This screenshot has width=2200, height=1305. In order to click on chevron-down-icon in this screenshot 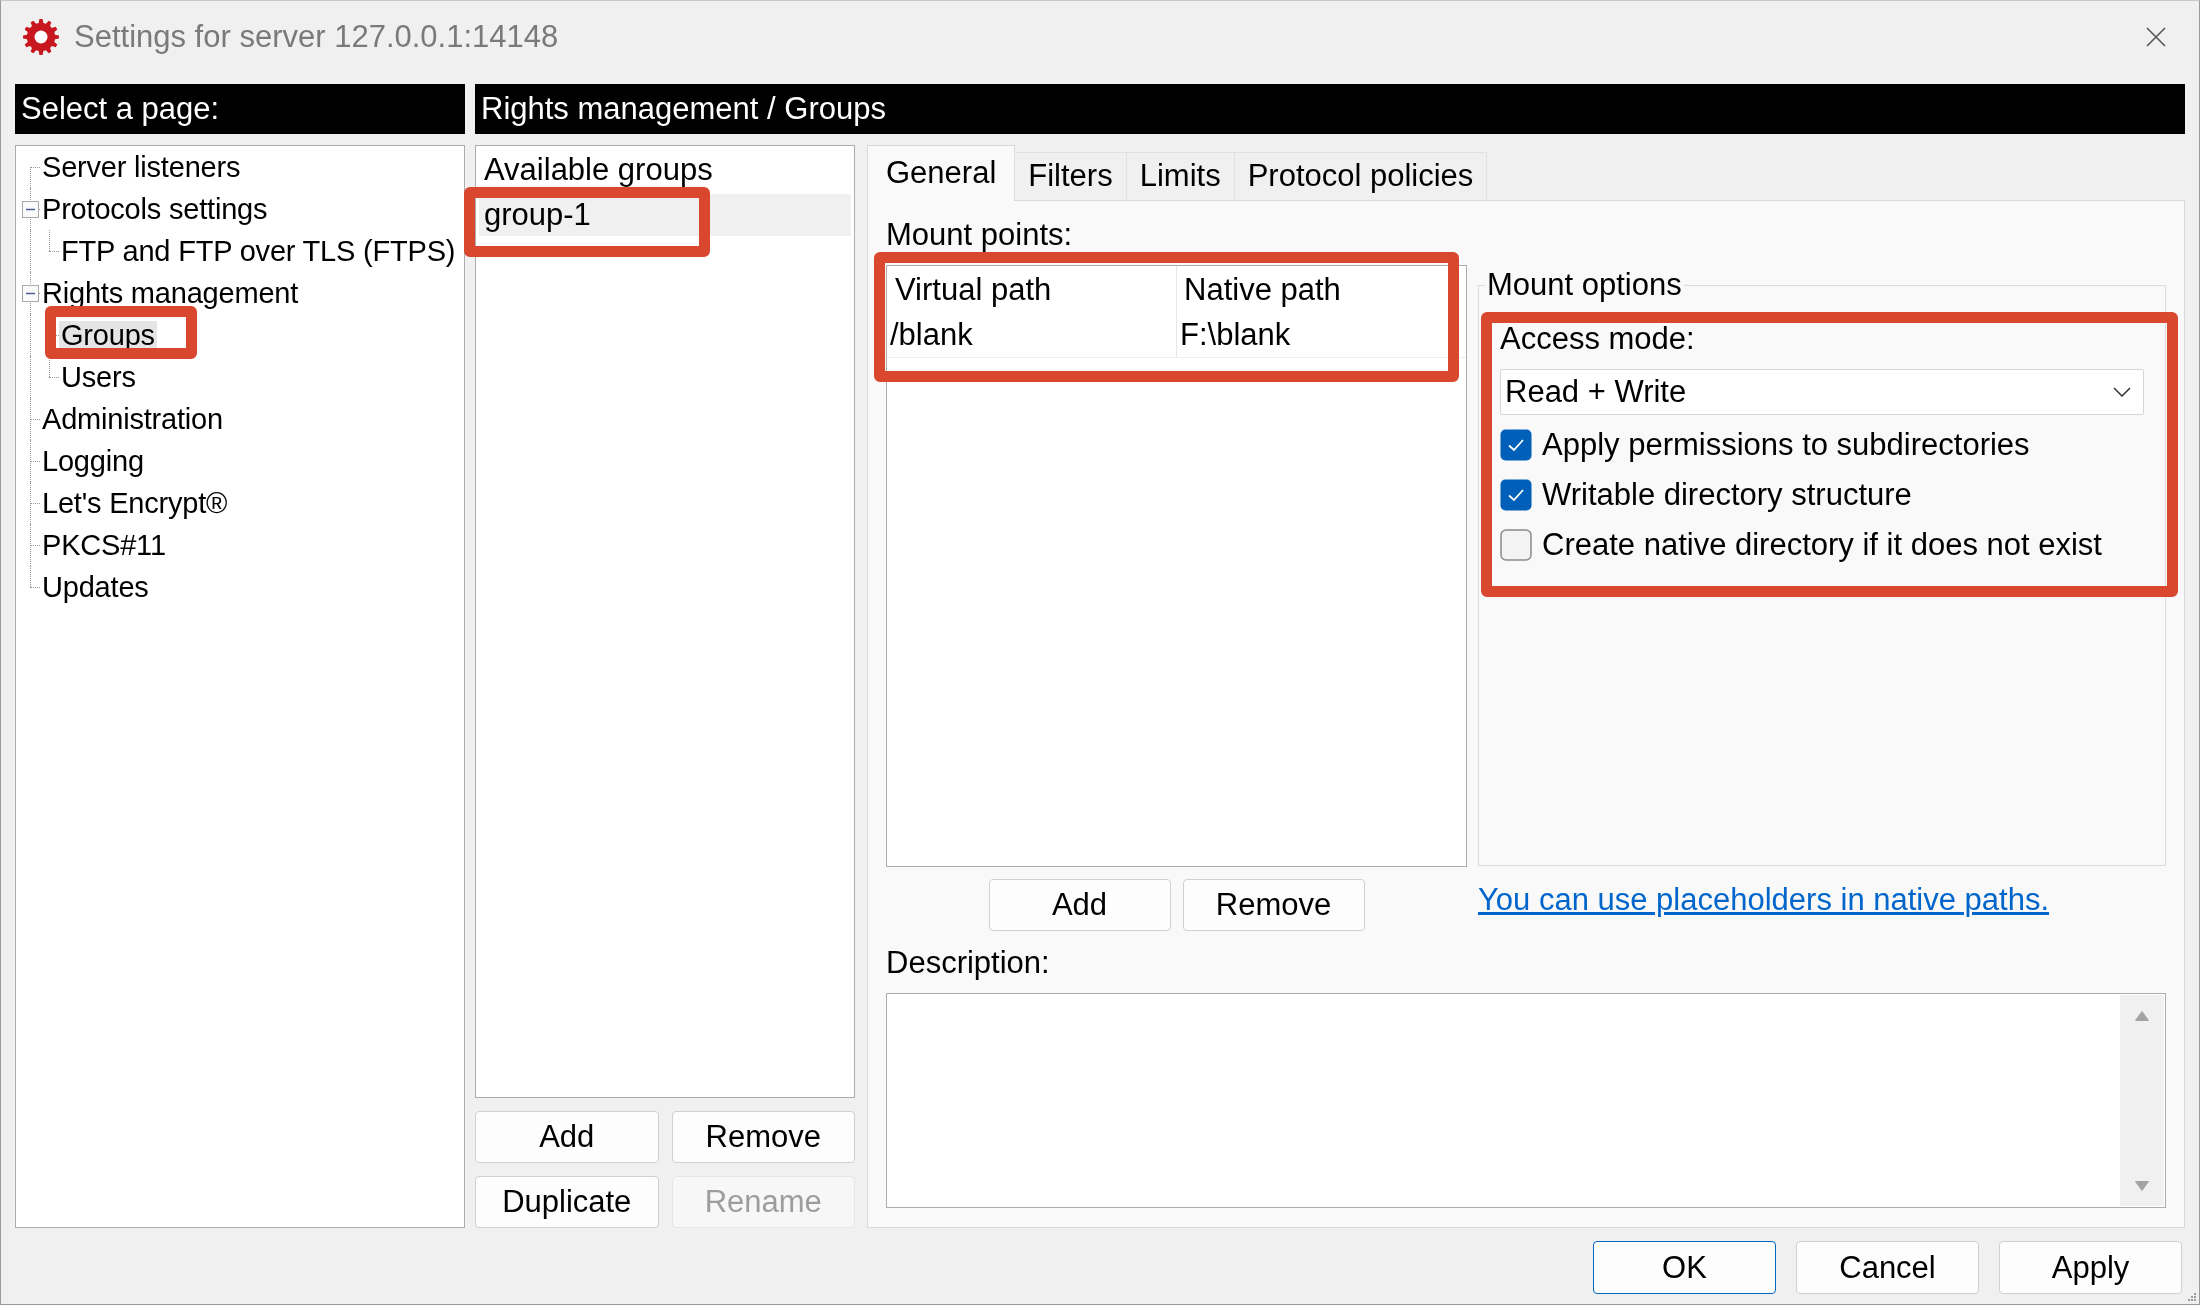, I will do `click(2122, 392)`.